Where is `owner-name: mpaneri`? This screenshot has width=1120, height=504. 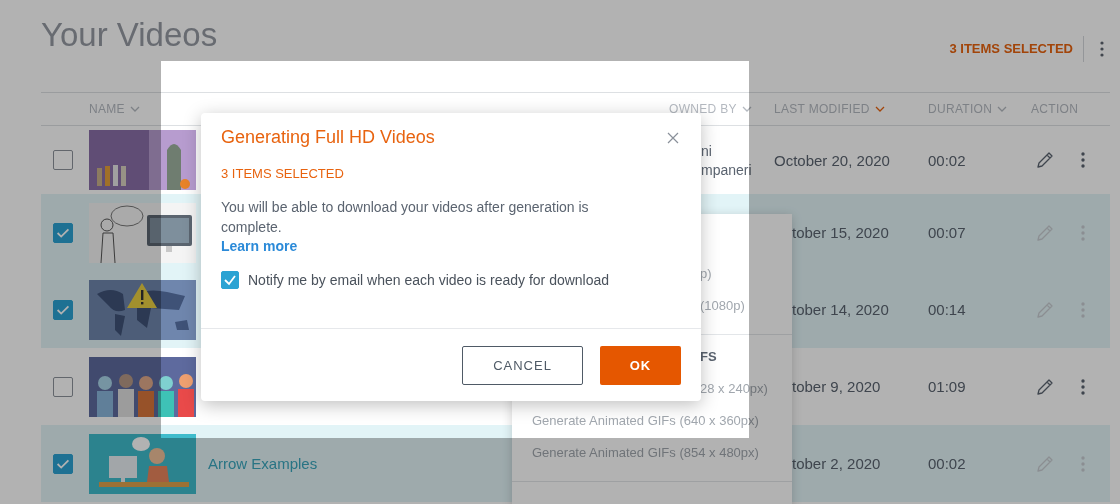 owner-name: mpaneri is located at coordinates (726, 169).